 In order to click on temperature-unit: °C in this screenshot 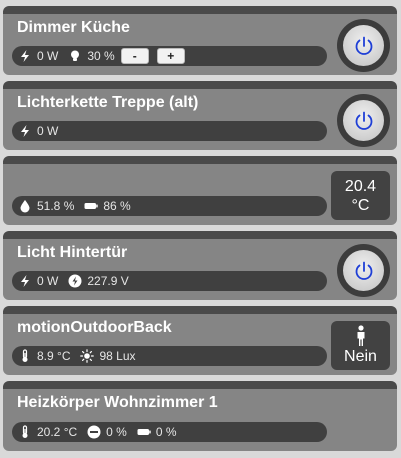, I will do `click(360, 205)`.